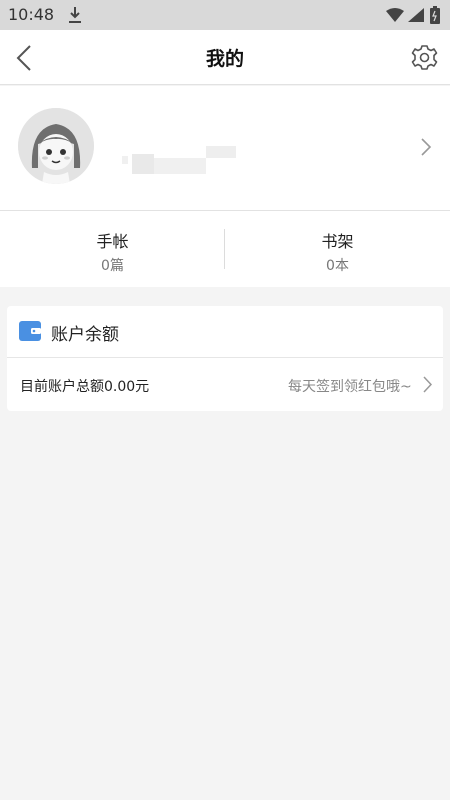 This screenshot has width=450, height=800. Describe the element at coordinates (225, 332) in the screenshot. I see `card-header: 账户余额` at that location.